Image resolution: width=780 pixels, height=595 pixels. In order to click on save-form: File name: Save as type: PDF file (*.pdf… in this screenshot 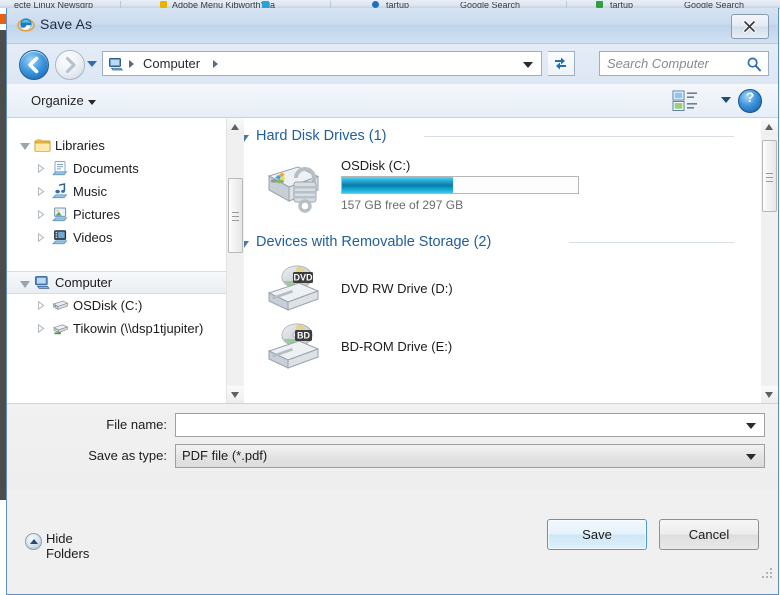, I will do `click(392, 447)`.